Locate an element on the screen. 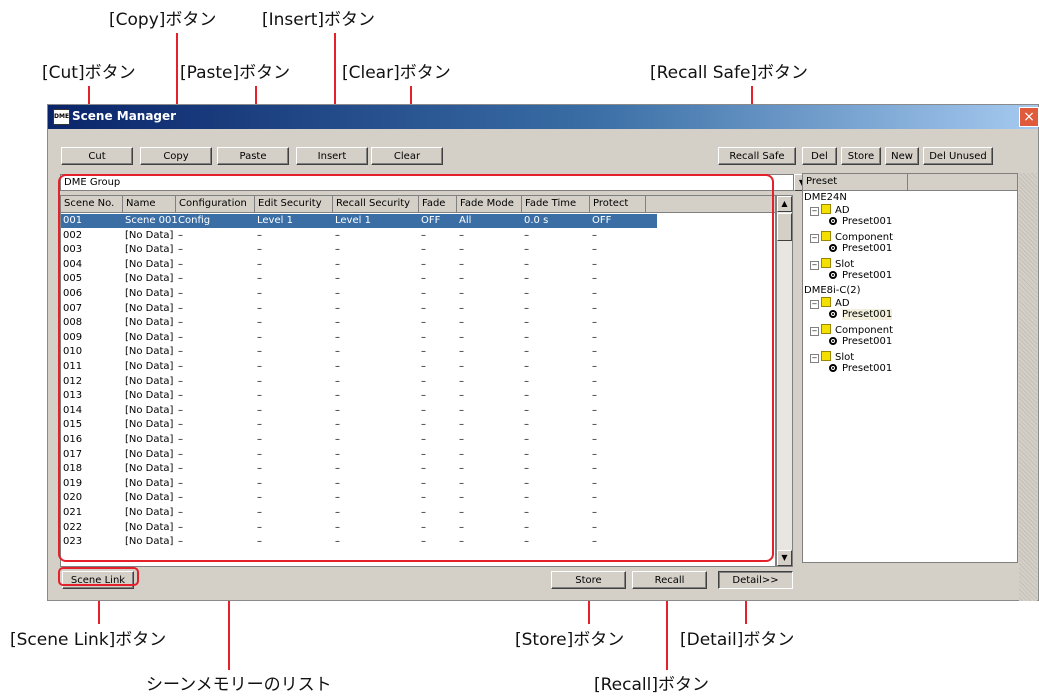 The image size is (1039, 697). callout-cut: [Cut]ボタン is located at coordinates (89, 73).